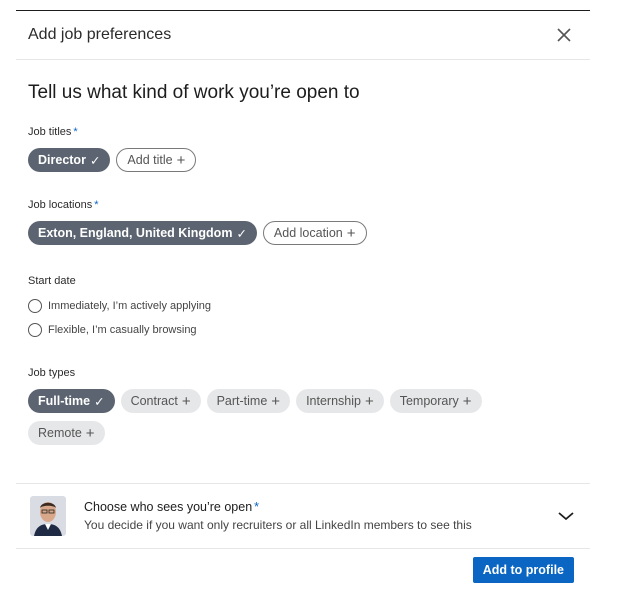 Image resolution: width=618 pixels, height=600 pixels. What do you see at coordinates (429, 401) in the screenshot?
I see `chip-label: Temporary` at bounding box center [429, 401].